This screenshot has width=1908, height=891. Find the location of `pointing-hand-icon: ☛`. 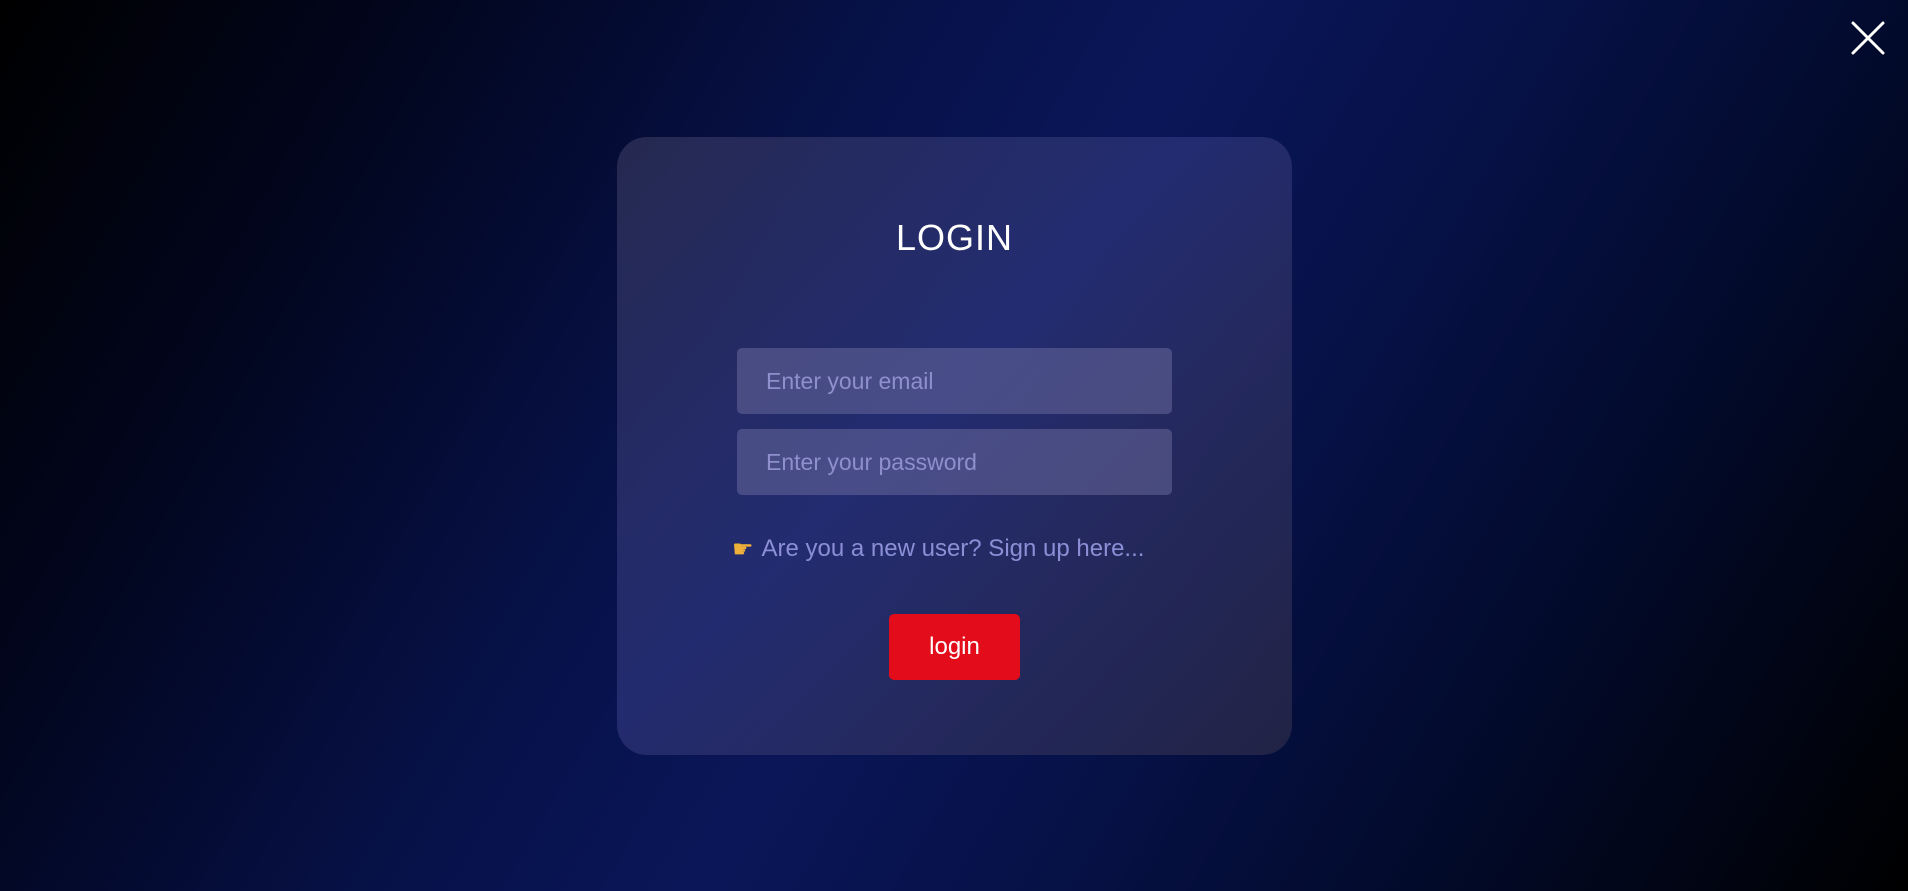

pointing-hand-icon: ☛ is located at coordinates (743, 549).